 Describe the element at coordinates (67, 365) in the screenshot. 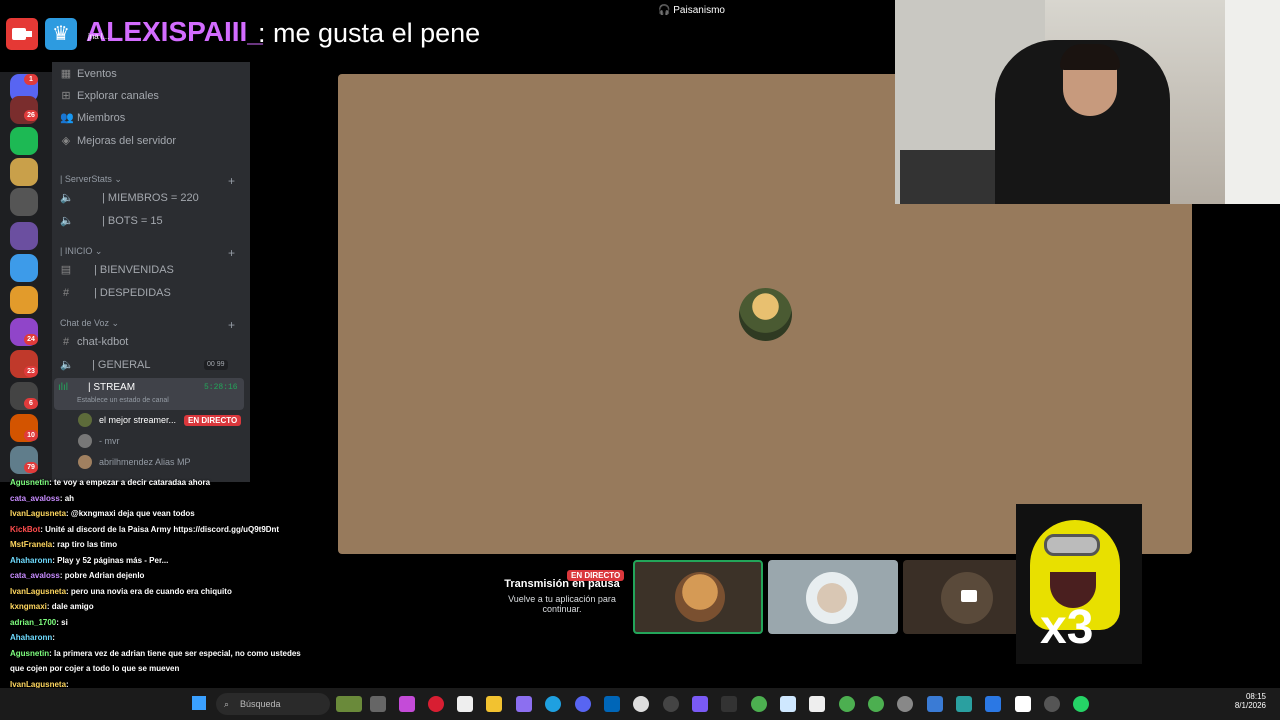

I see `speaker-icon: 🔈` at that location.